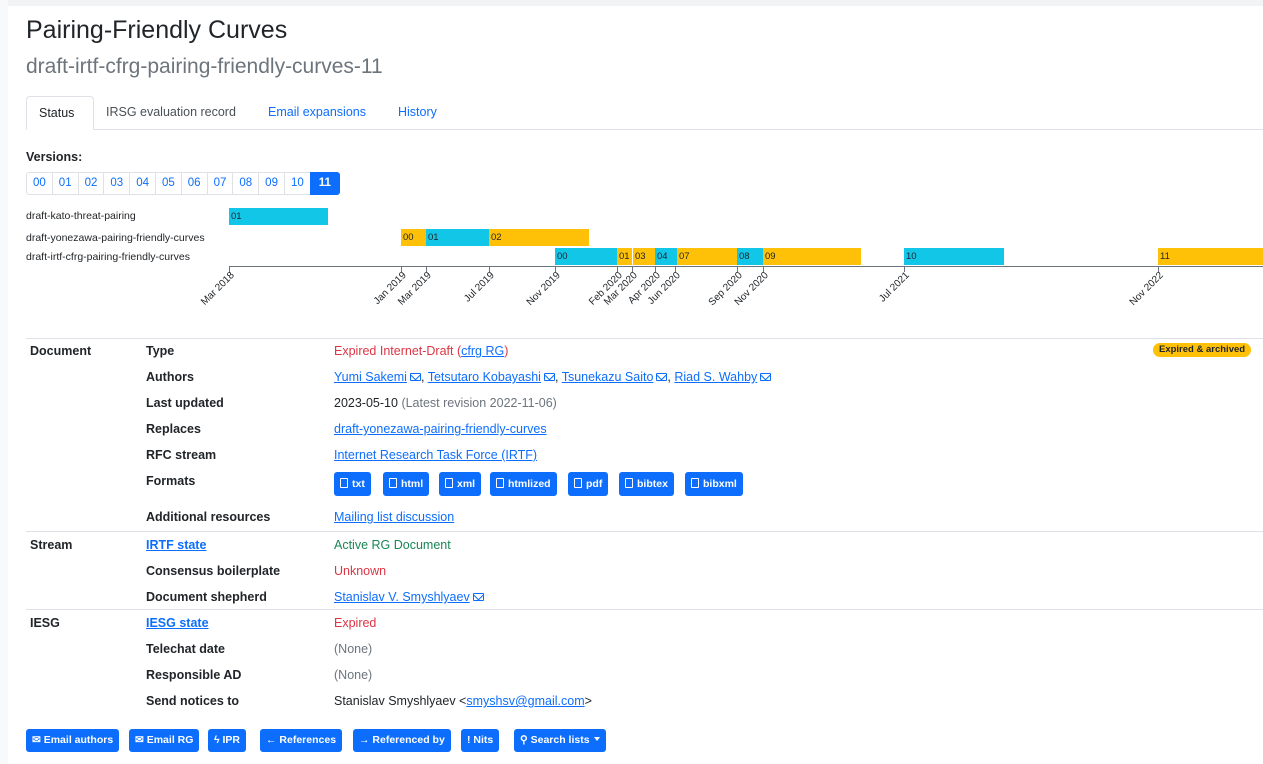 The width and height of the screenshot is (1263, 764). Describe the element at coordinates (394, 517) in the screenshot. I see `mailing-list-link: Mailing list discussion` at that location.